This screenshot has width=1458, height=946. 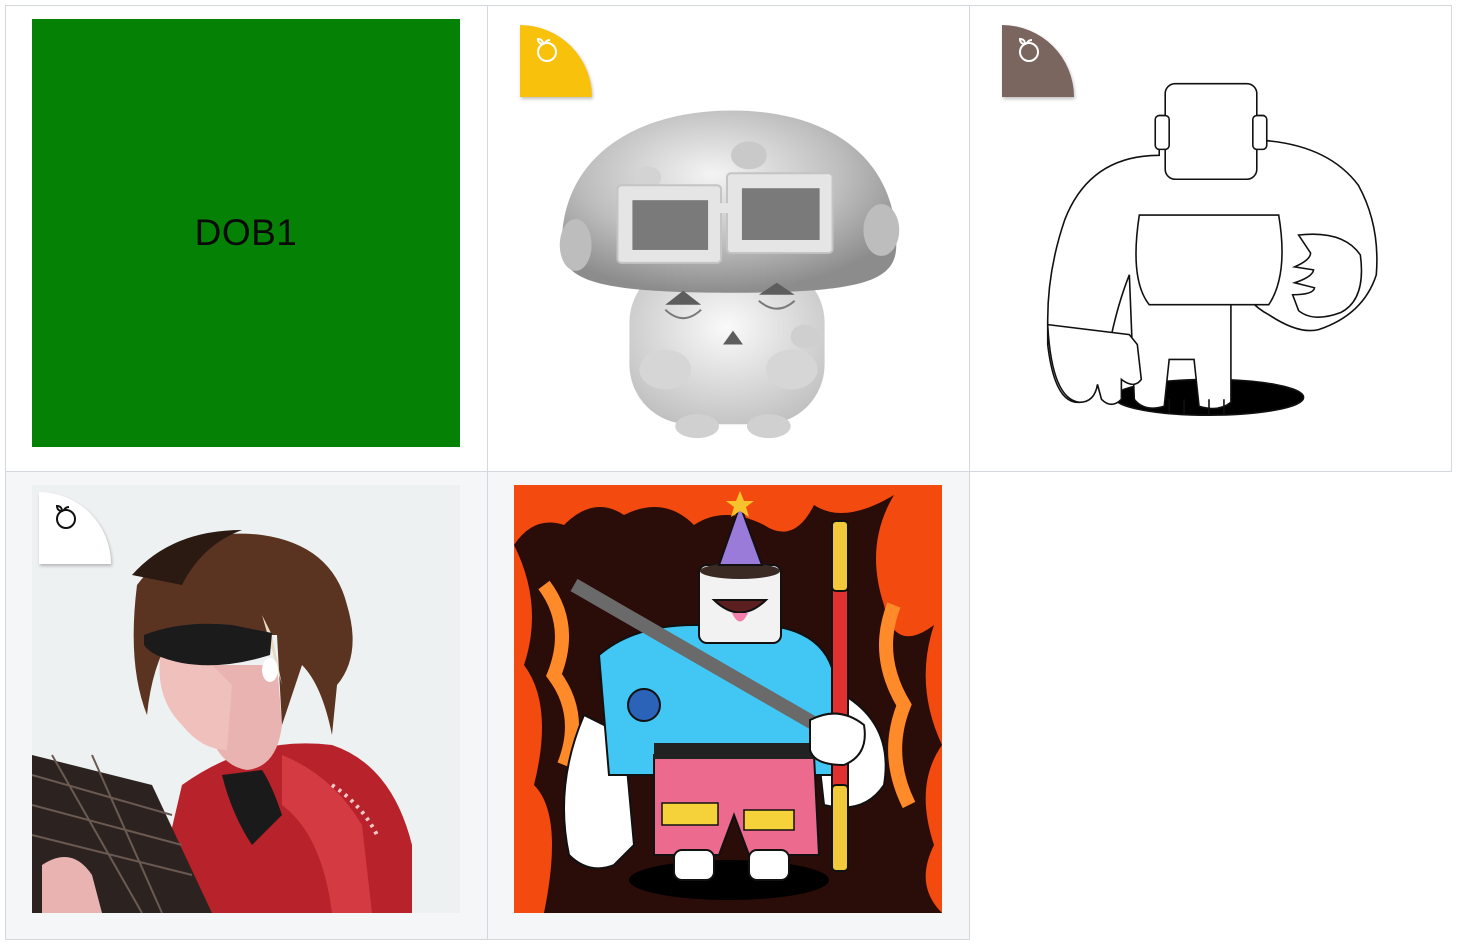 I want to click on cartoon-with-staff-image, so click(x=728, y=699).